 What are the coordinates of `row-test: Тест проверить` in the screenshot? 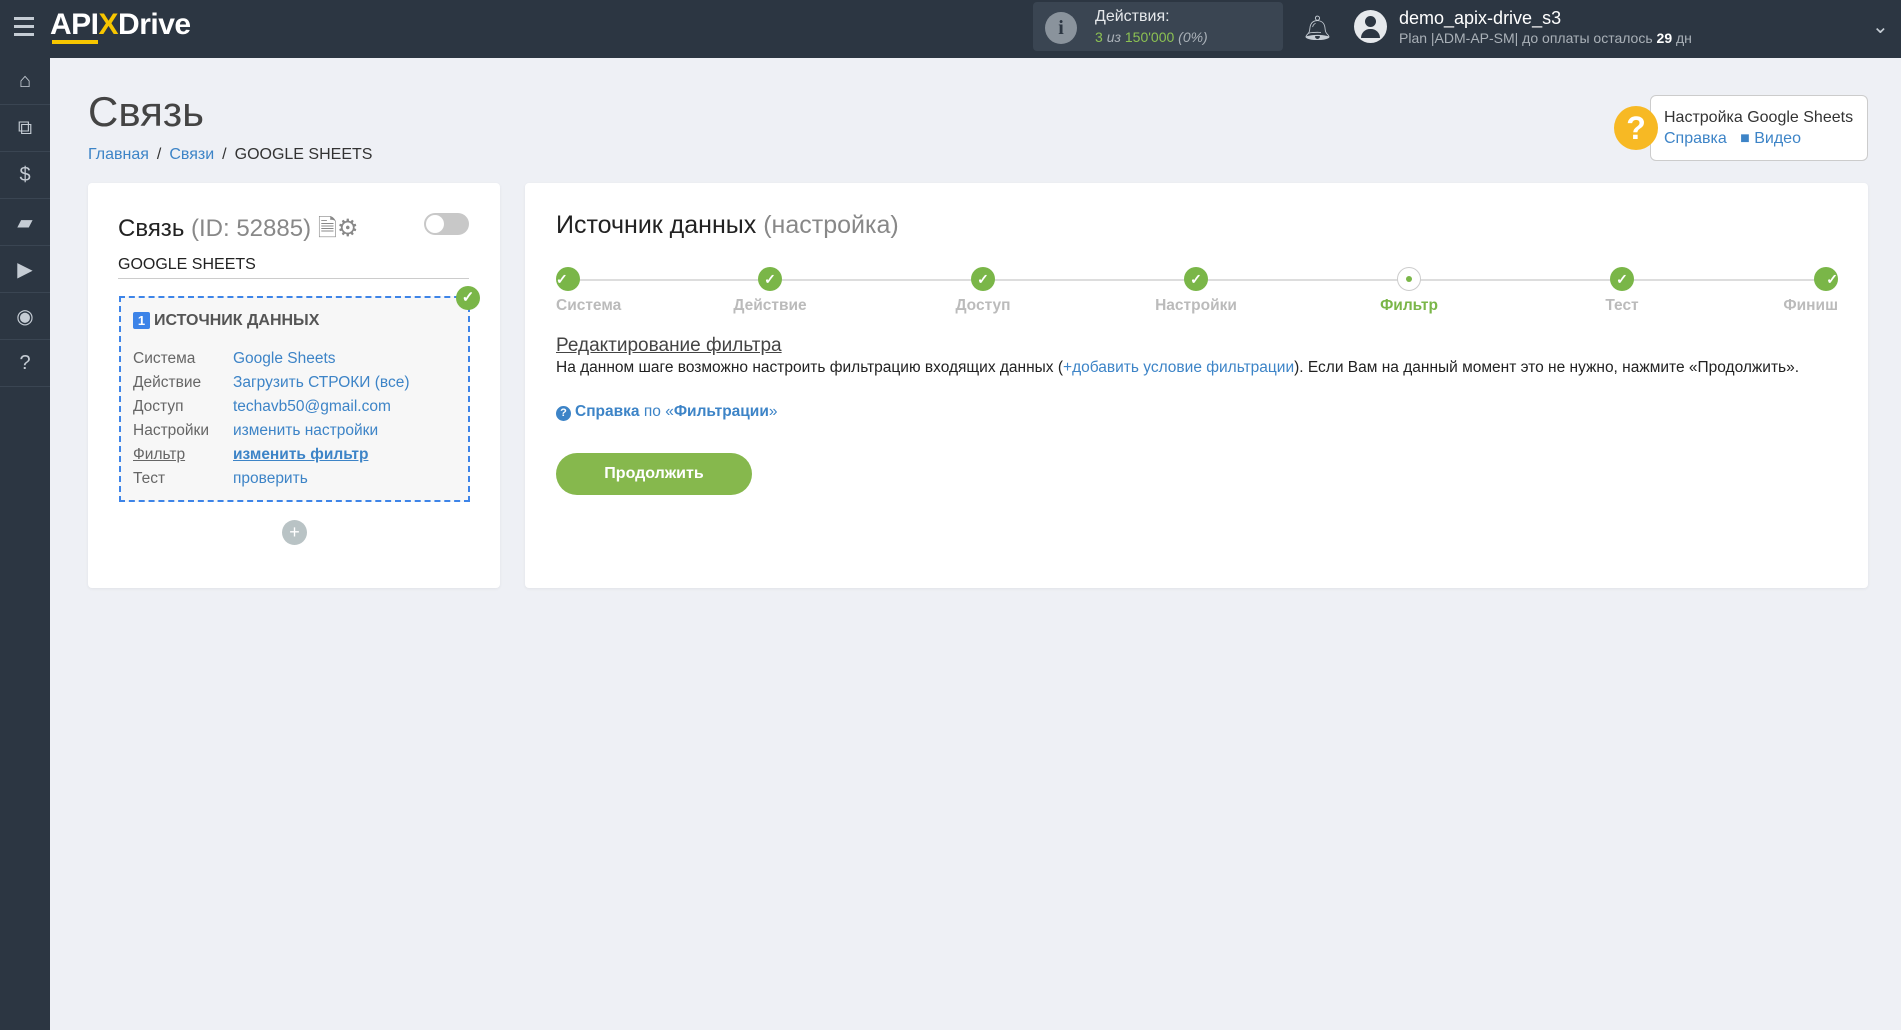 It's located at (271, 482).